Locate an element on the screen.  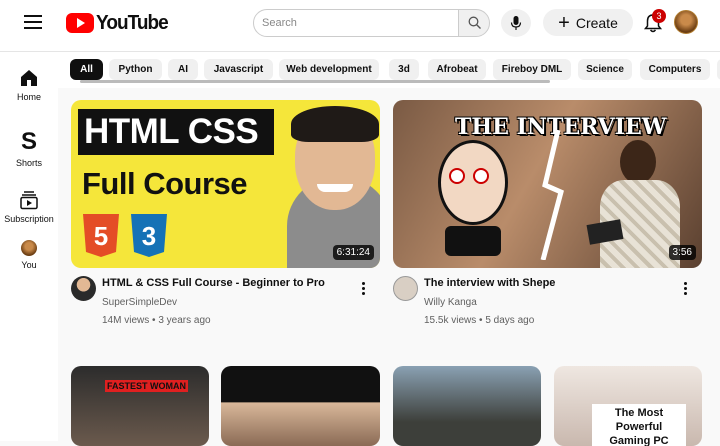
video-meta: 15.5k views • 5 days ago is located at coordinates (479, 320).